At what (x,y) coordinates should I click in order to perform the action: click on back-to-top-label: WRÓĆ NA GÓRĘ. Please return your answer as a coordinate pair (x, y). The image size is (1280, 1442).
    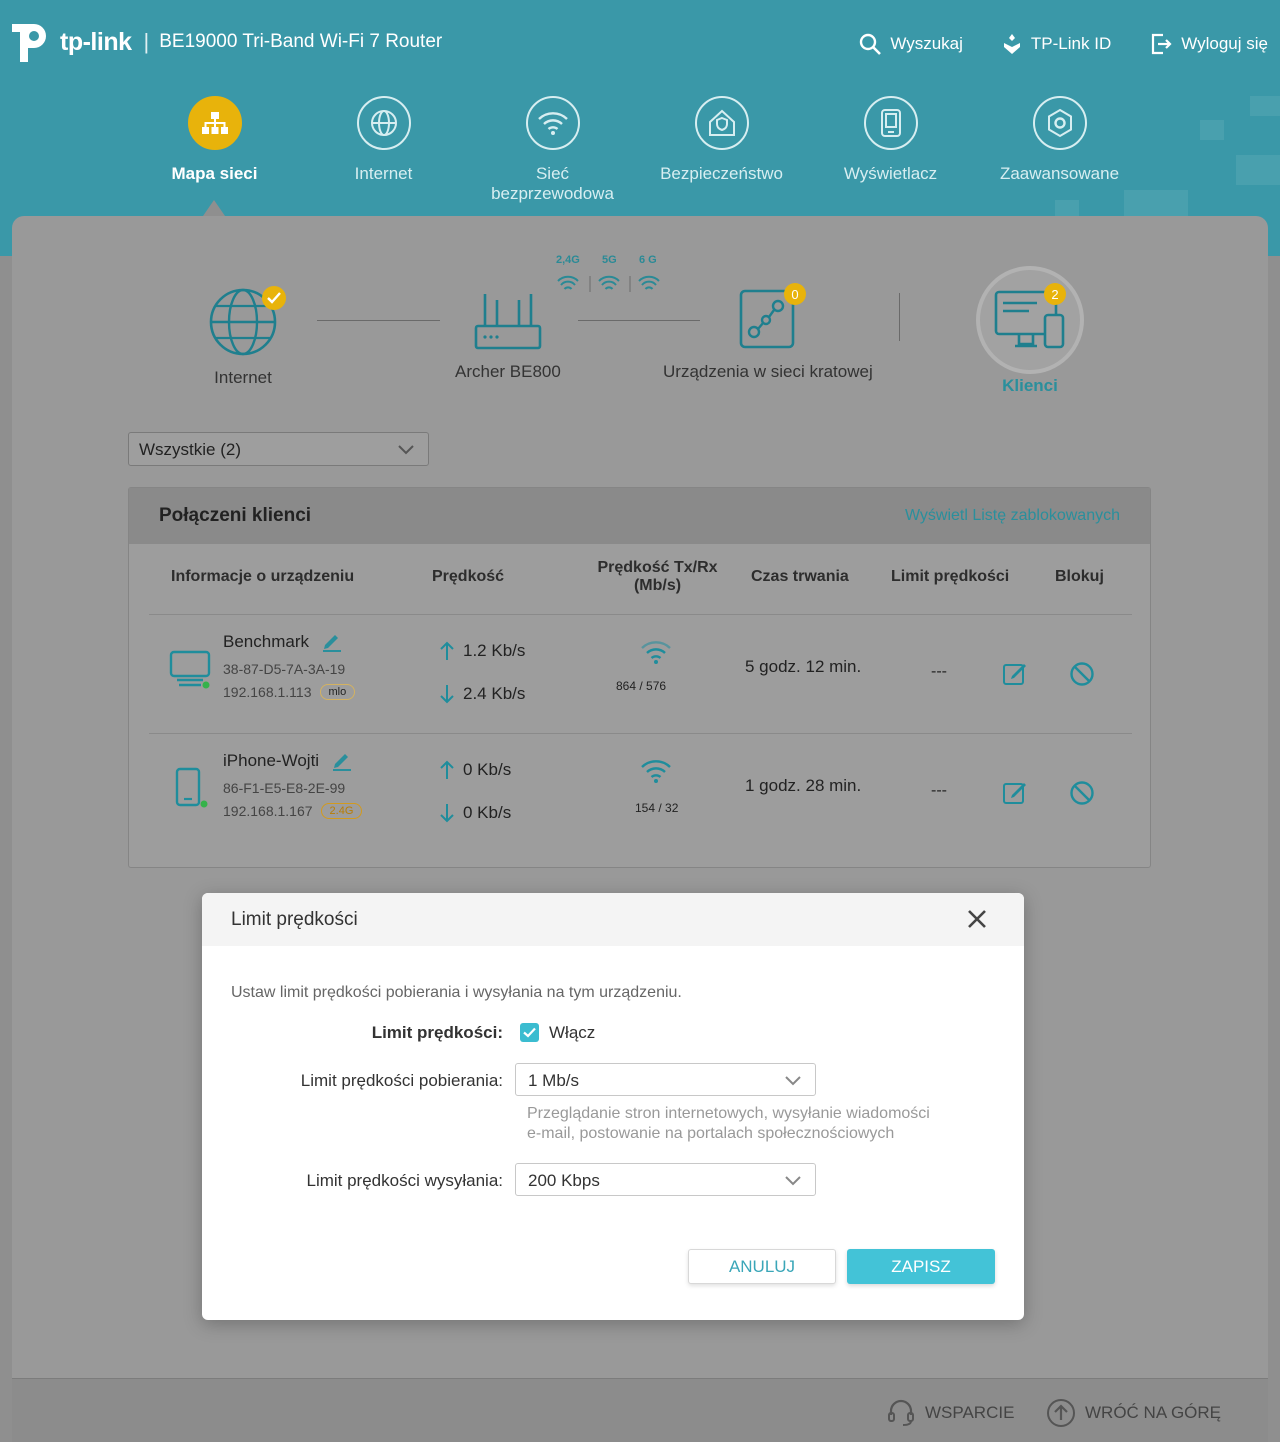
    Looking at the image, I should click on (1153, 1412).